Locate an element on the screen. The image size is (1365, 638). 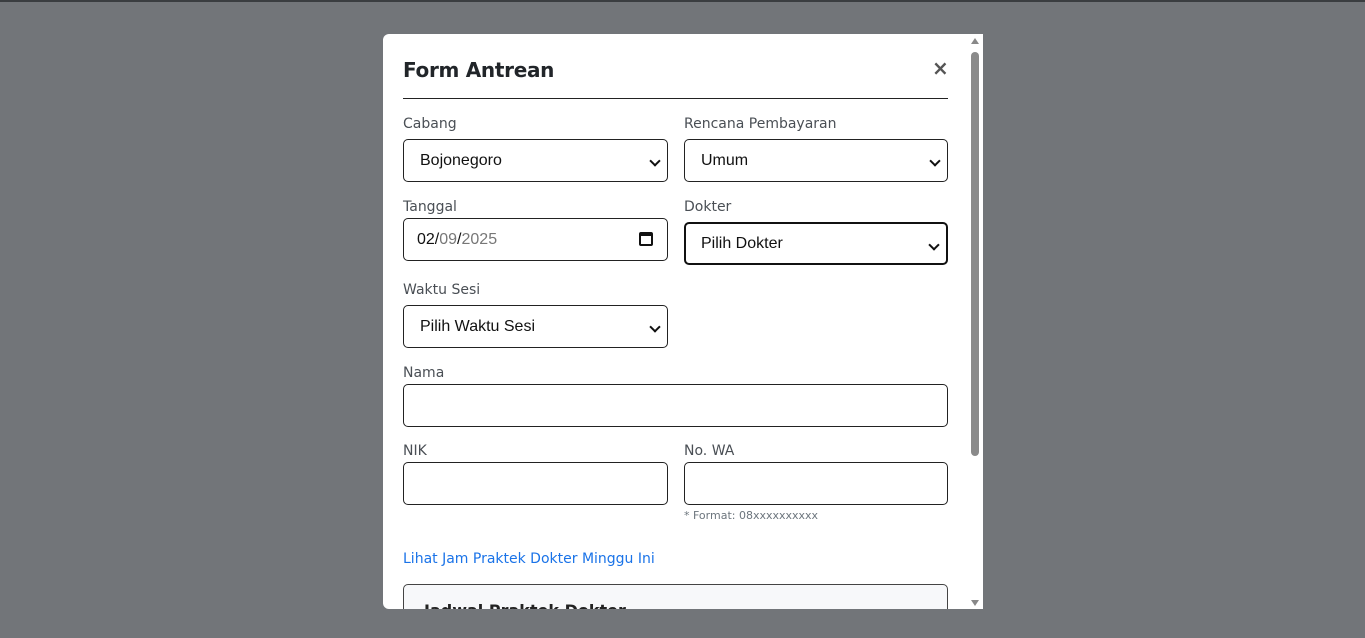
nama-label: Nama is located at coordinates (424, 373).